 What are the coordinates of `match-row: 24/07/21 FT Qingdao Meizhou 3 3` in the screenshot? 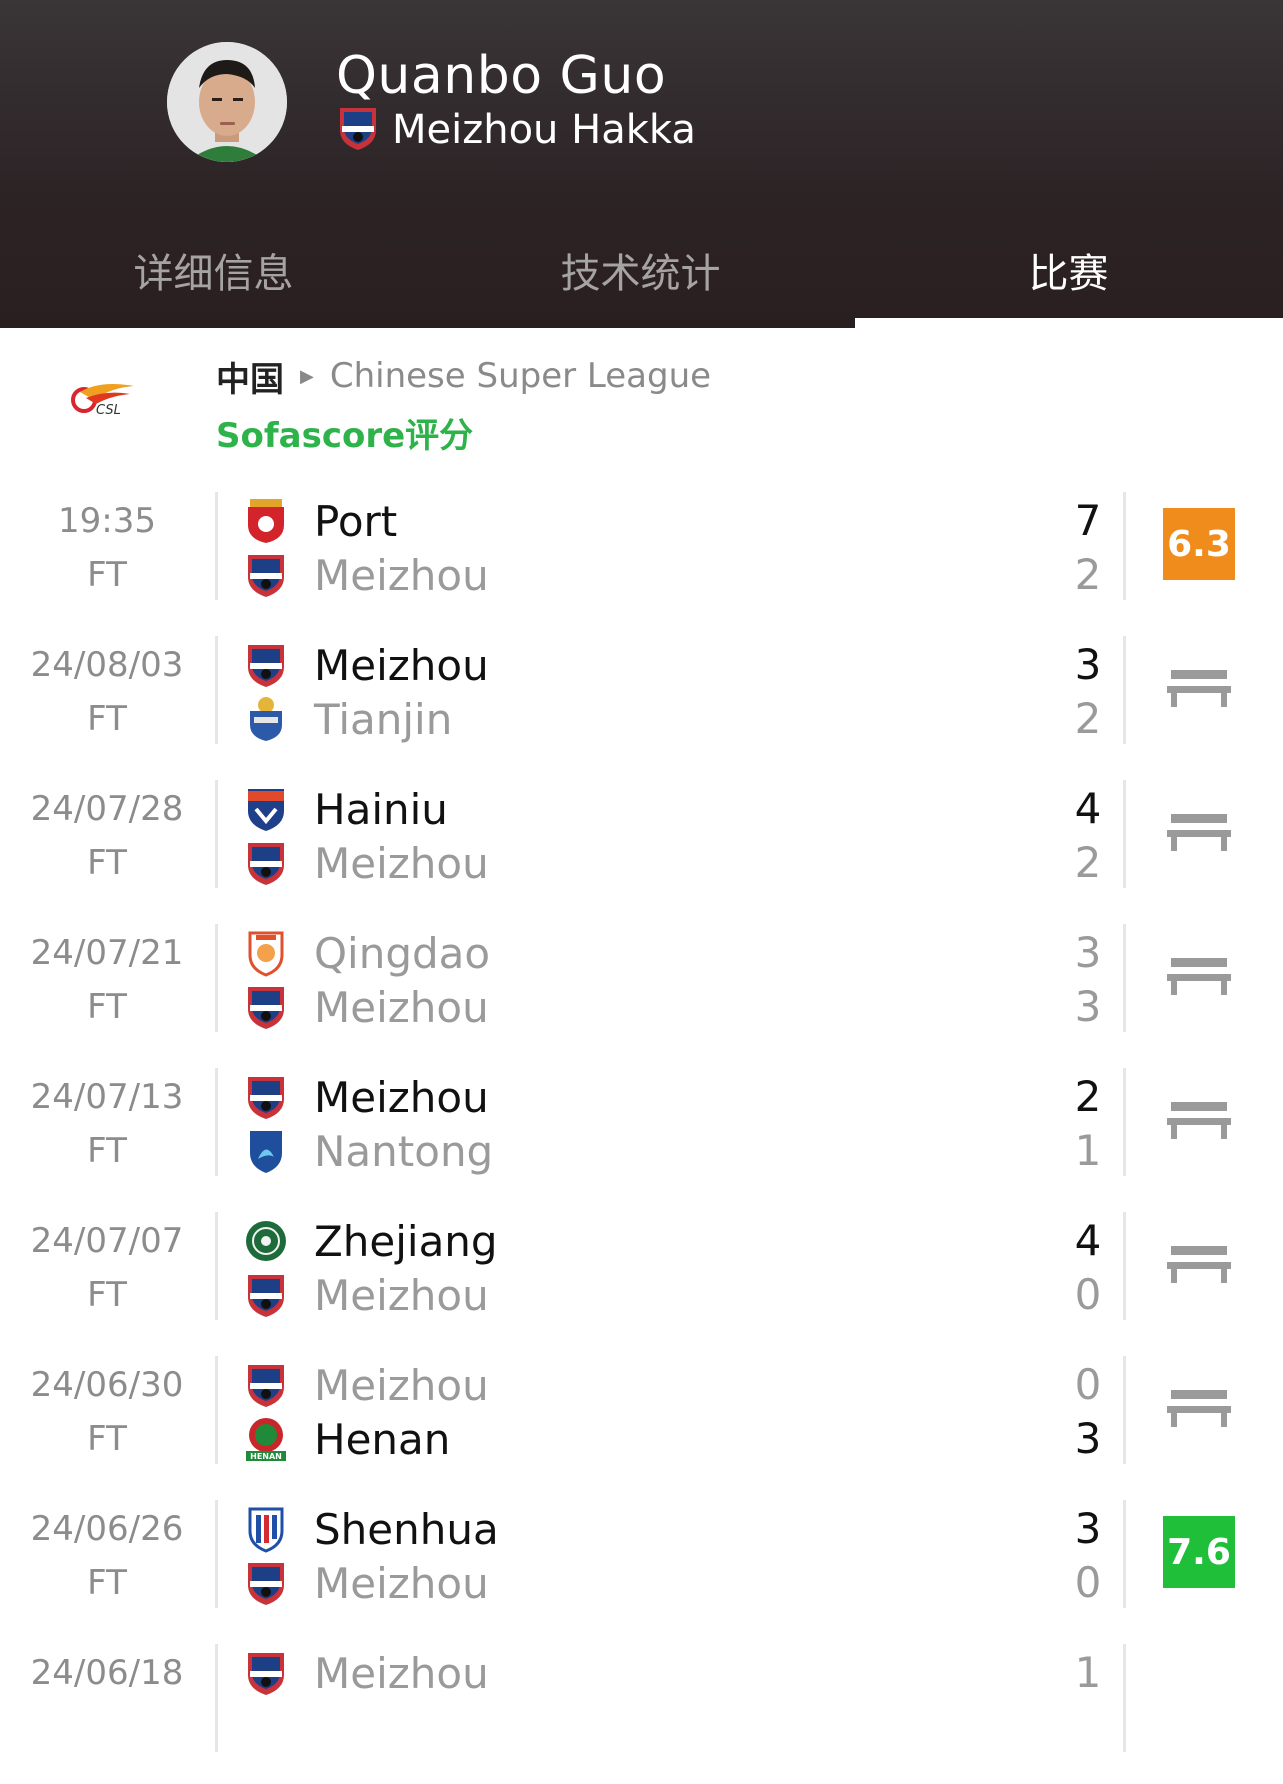 It's located at (641, 992).